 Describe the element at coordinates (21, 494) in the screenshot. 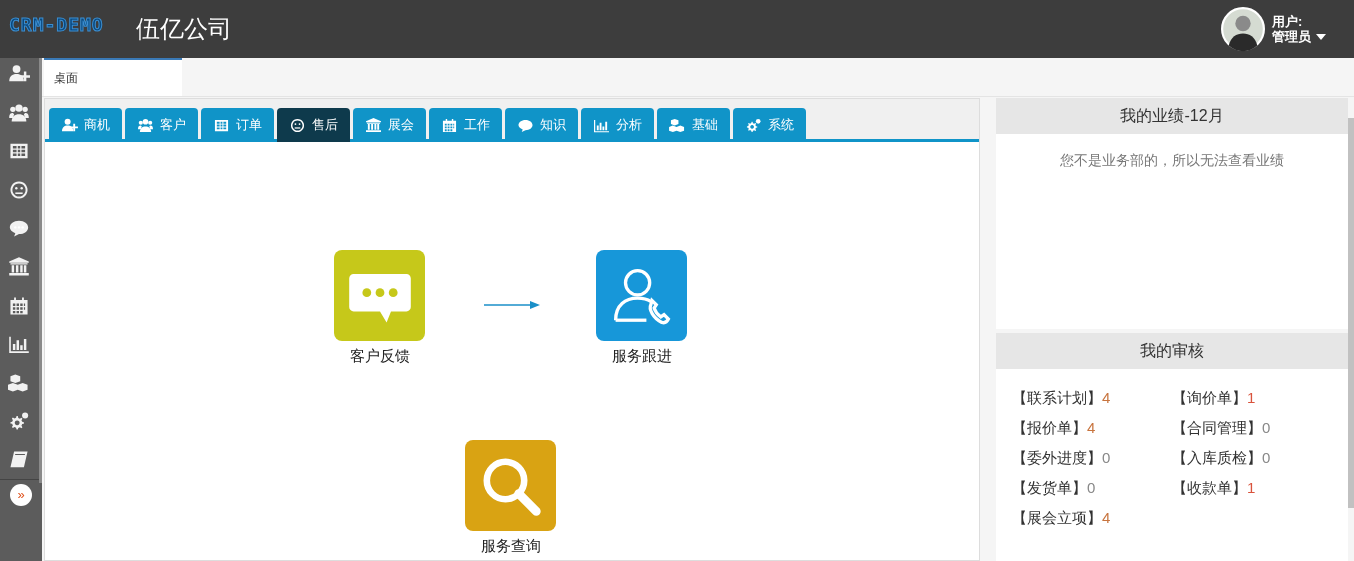

I see `expand-button: »` at that location.